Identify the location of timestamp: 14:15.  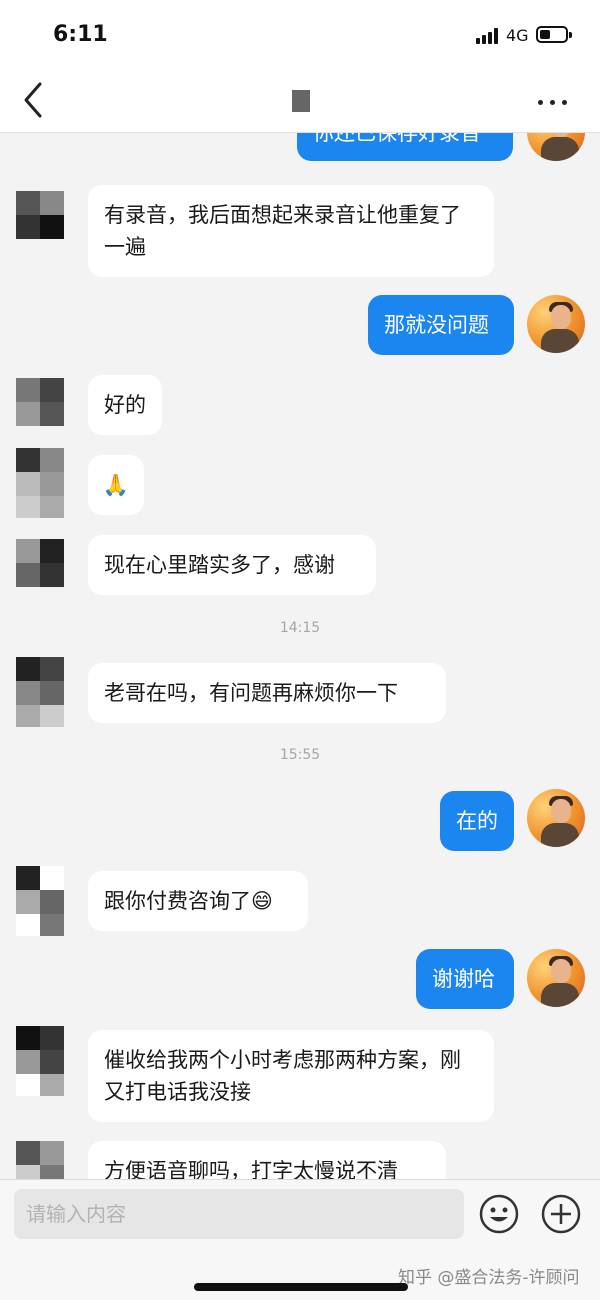
(300, 628).